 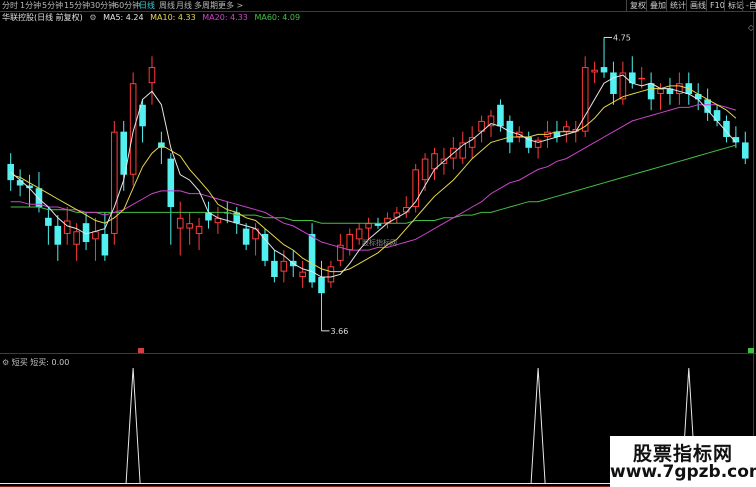 I want to click on gear-icon: ⚙, so click(x=5, y=362).